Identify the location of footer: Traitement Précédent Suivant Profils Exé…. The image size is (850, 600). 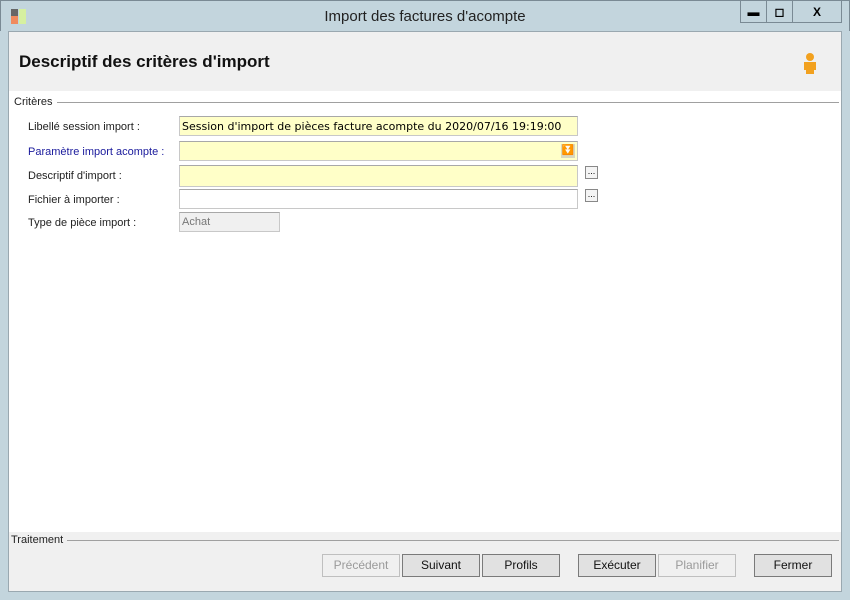
(425, 562).